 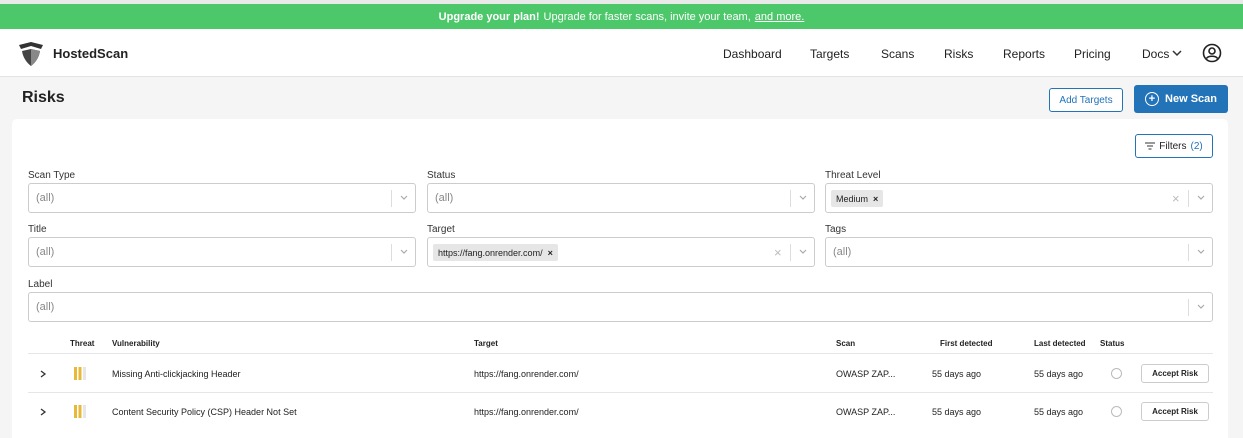 I want to click on col-target: Target, so click(x=486, y=343).